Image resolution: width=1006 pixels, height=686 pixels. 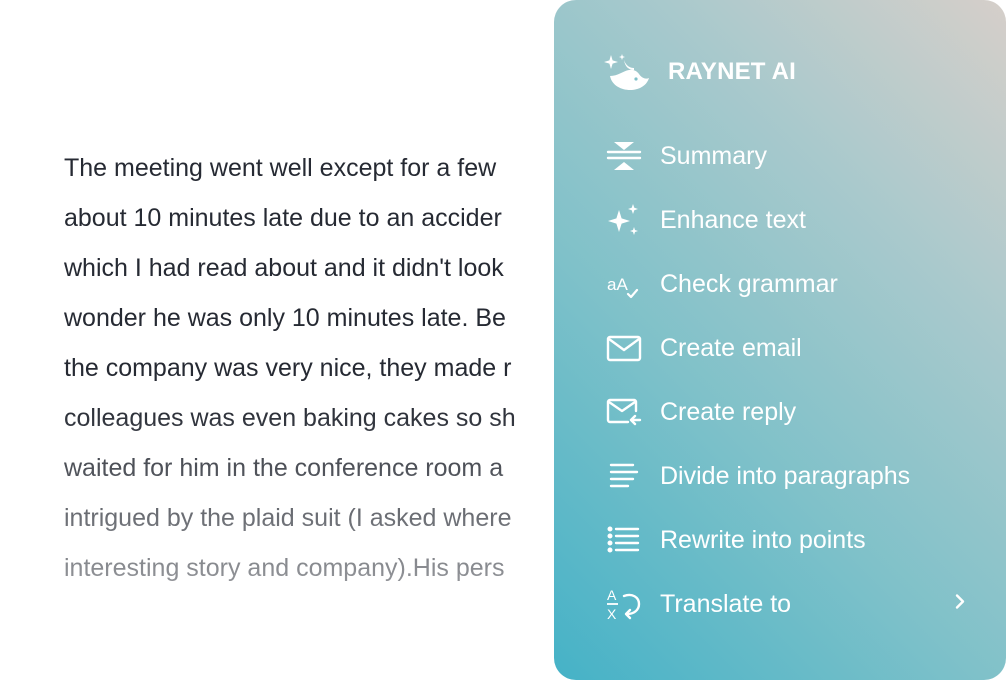 What do you see at coordinates (749, 283) in the screenshot?
I see `menu-item-label: Check grammar` at bounding box center [749, 283].